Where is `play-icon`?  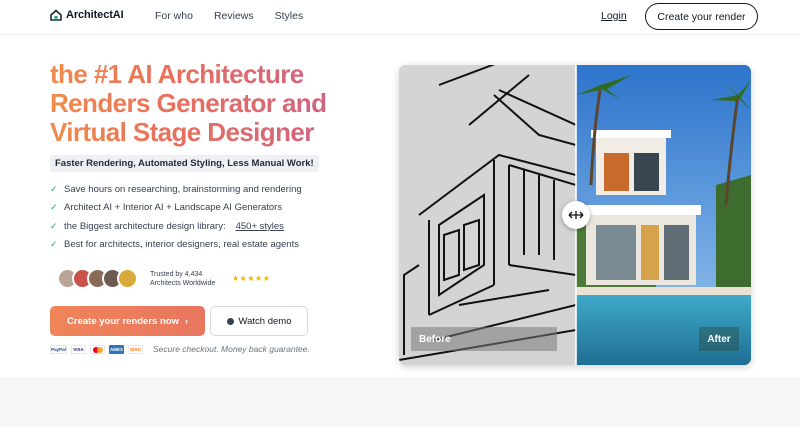 play-icon is located at coordinates (230, 321).